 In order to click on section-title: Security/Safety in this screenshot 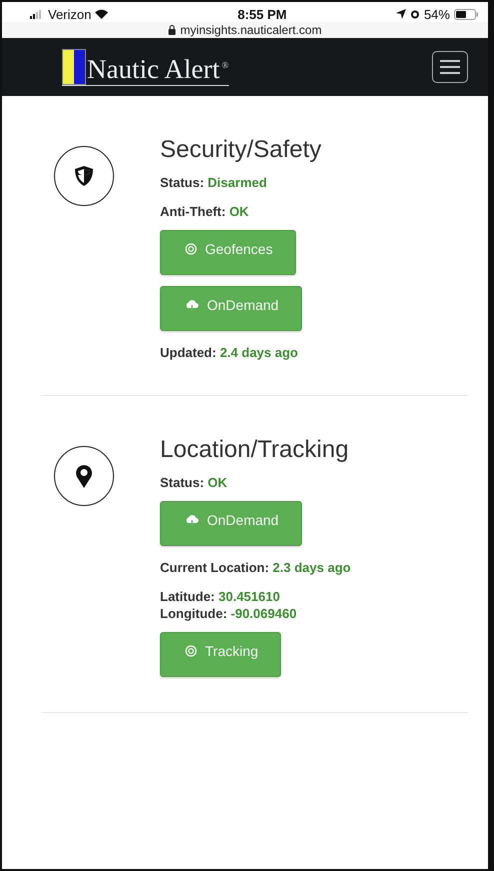, I will do `click(241, 150)`.